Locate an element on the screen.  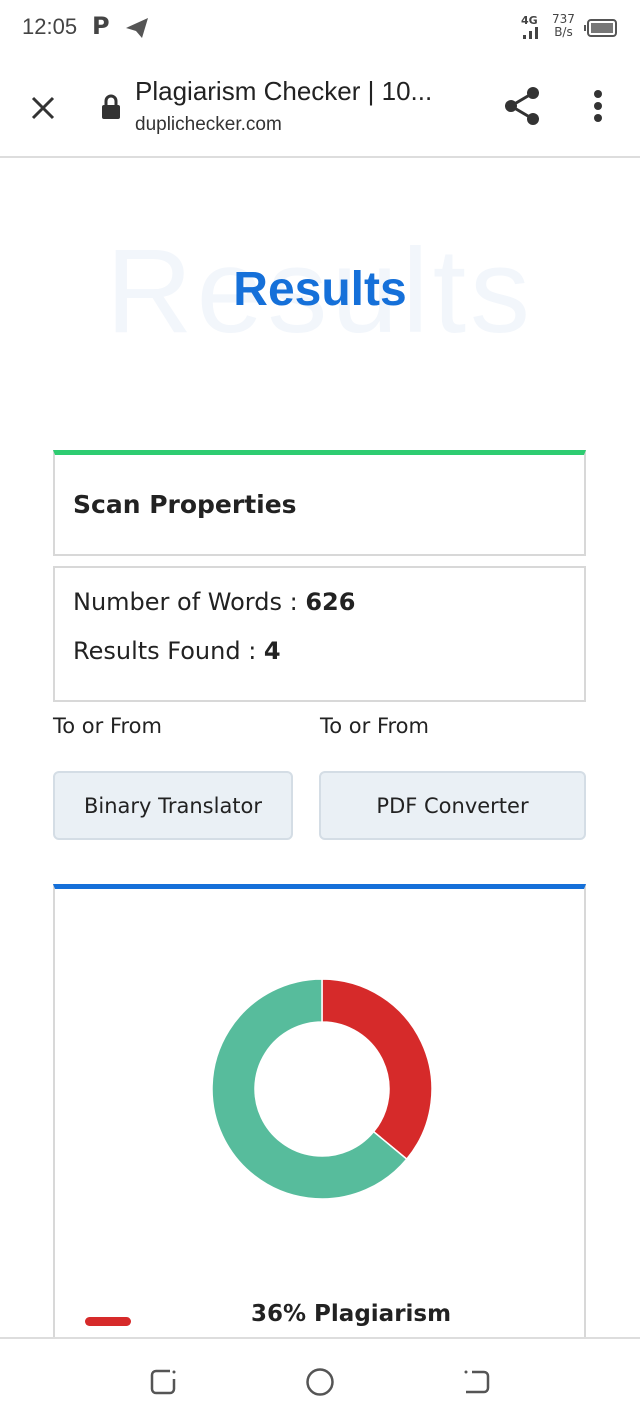
scan-stats-card: Number of Words : 626 Results Found : 4 is located at coordinates (319, 634).